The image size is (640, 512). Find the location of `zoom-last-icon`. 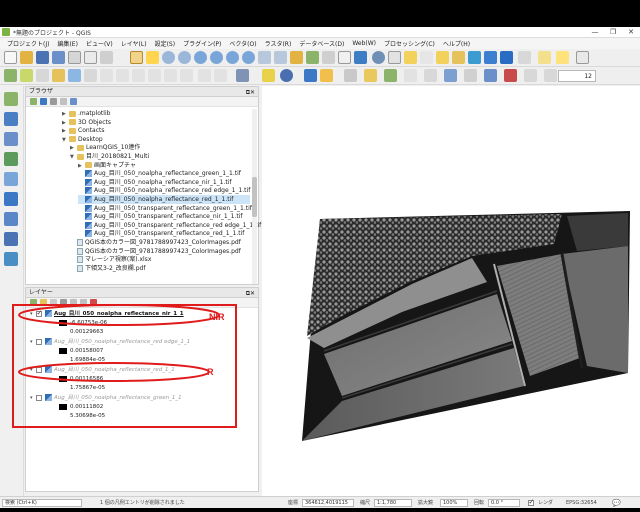

zoom-last-icon is located at coordinates (264, 57).